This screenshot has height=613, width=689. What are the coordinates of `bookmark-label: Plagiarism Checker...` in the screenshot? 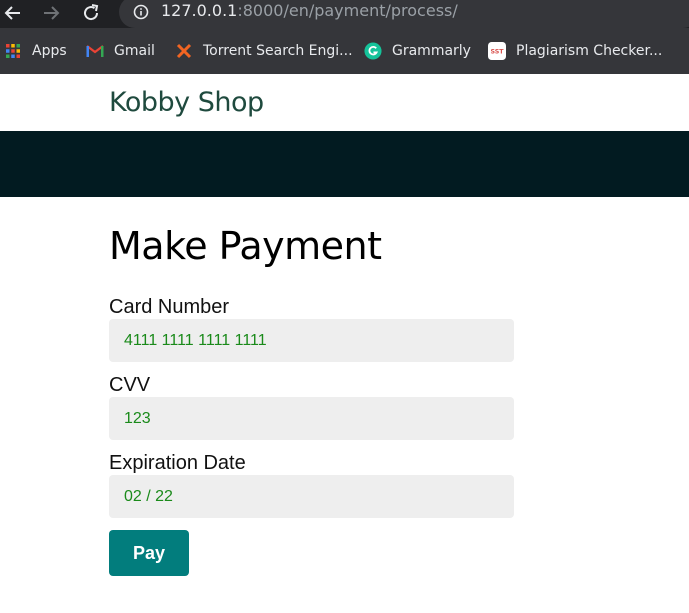 It's located at (589, 51).